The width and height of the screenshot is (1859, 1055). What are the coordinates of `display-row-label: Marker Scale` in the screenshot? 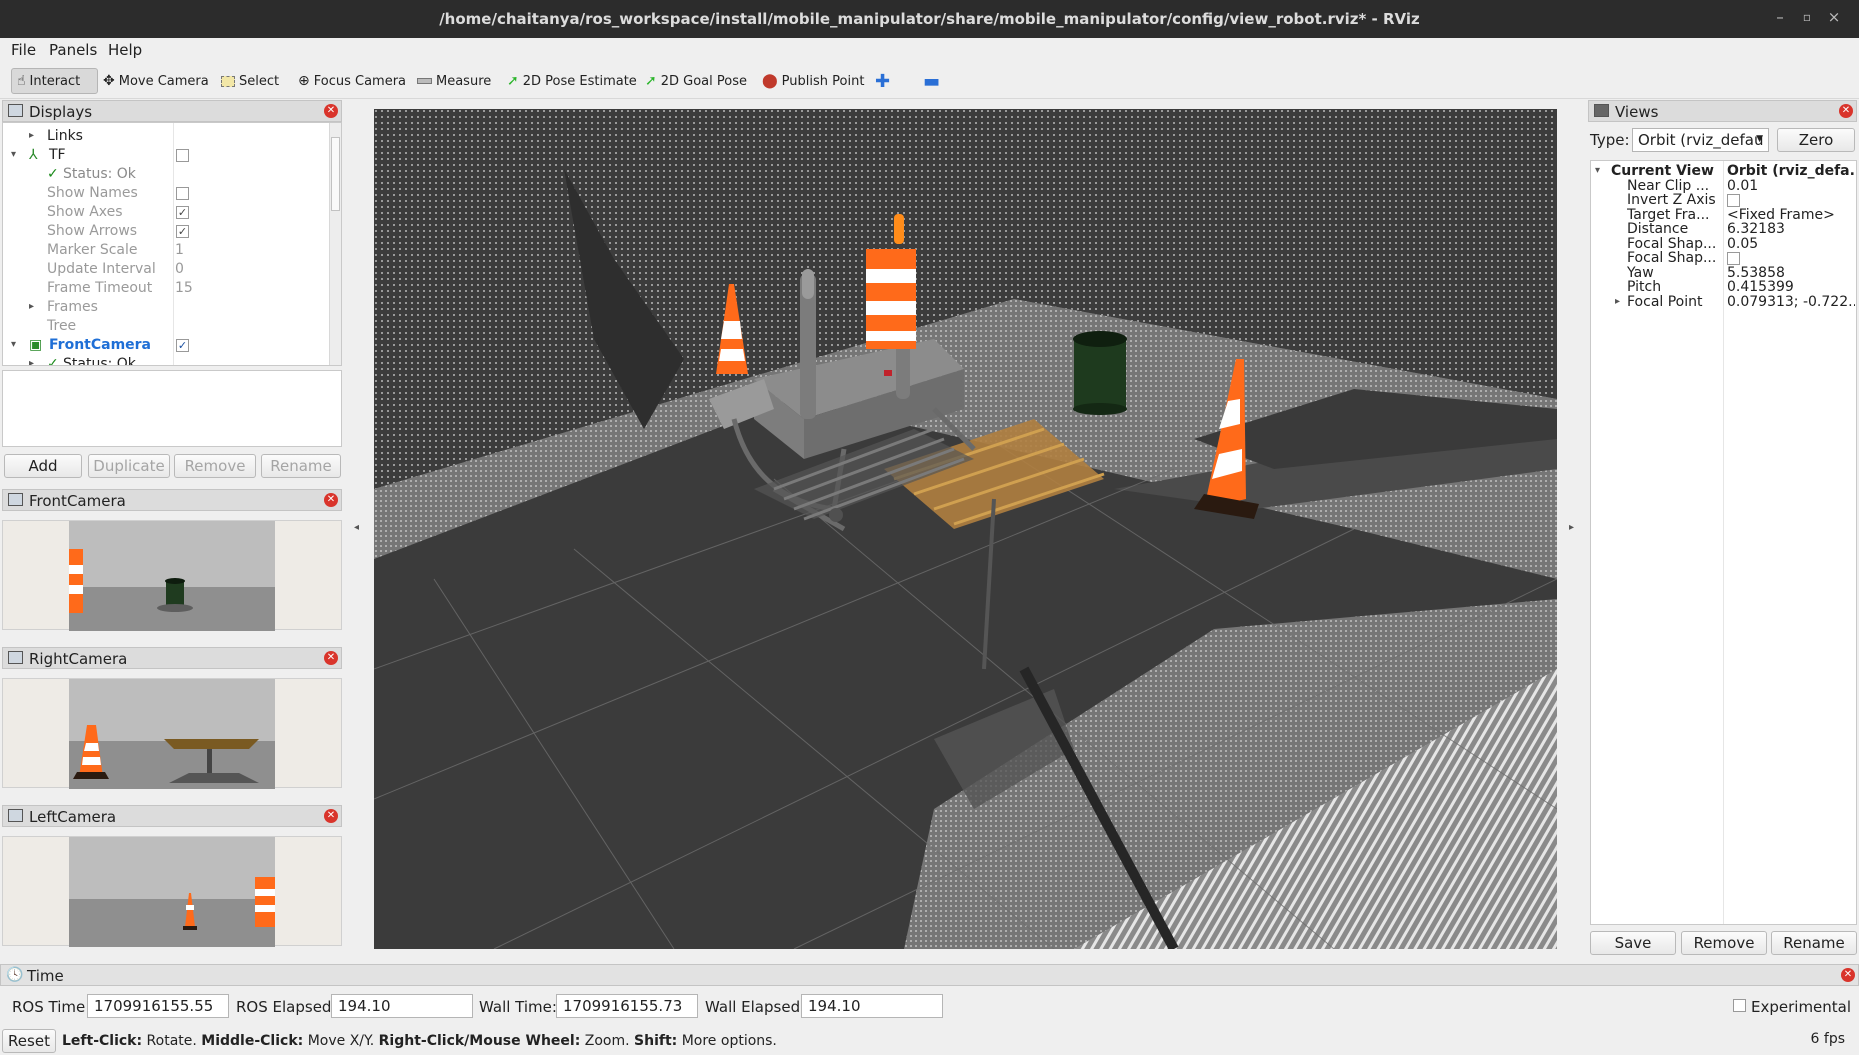 It's located at (92, 250).